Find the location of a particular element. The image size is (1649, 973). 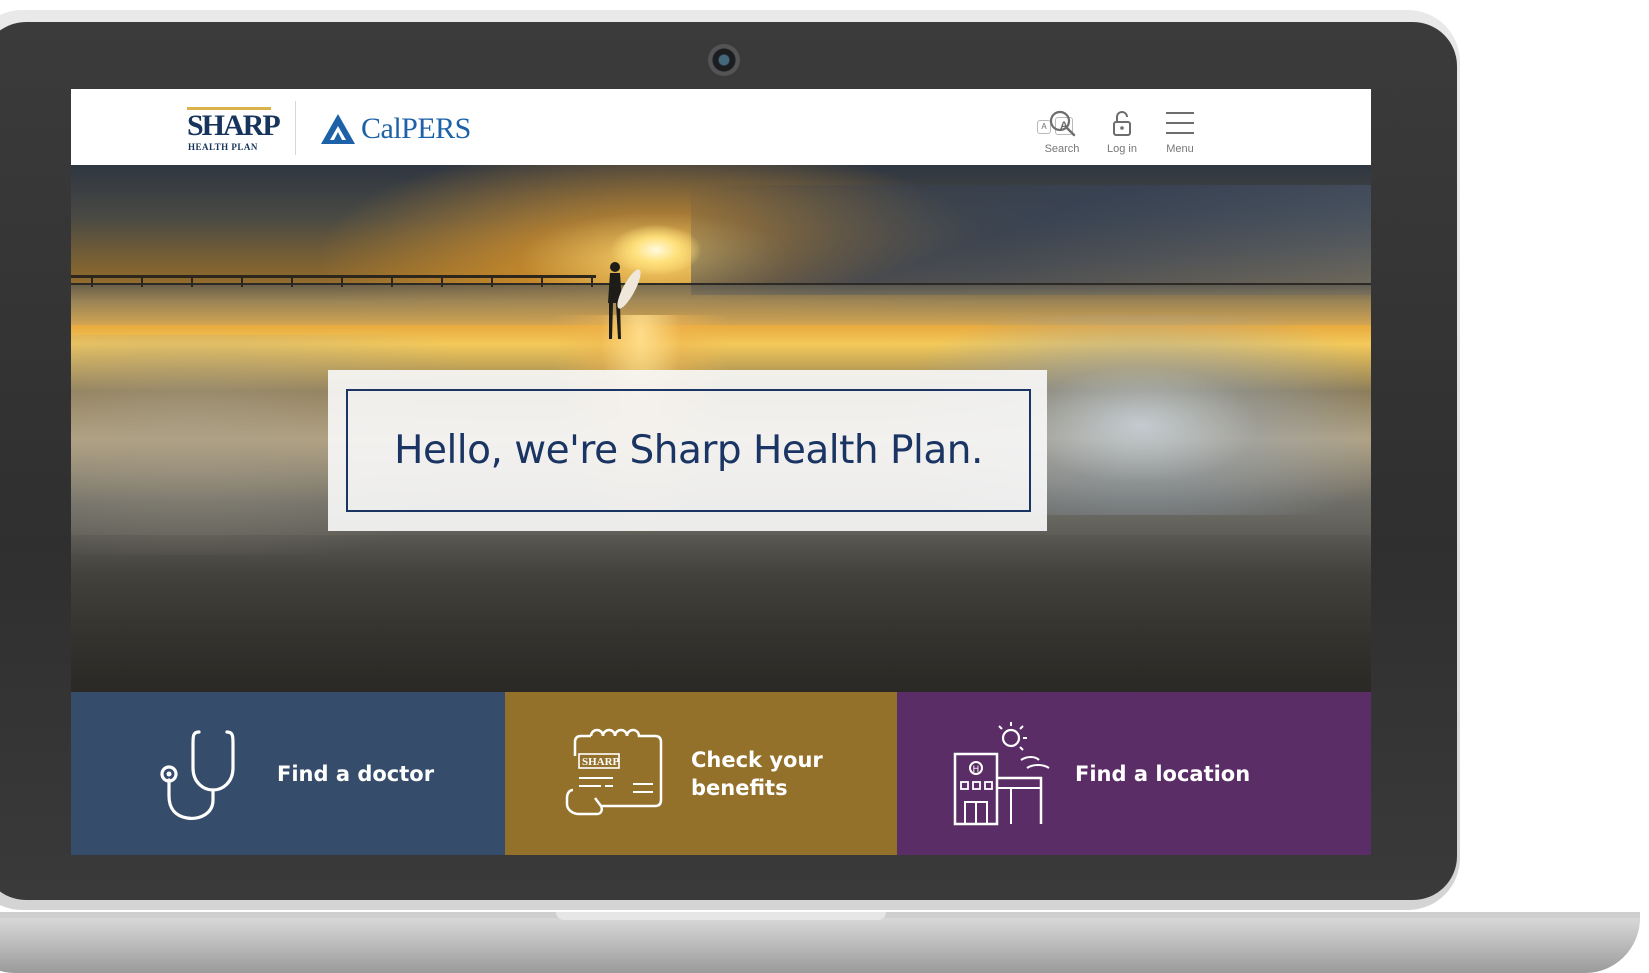

logo-divider is located at coordinates (295, 128).